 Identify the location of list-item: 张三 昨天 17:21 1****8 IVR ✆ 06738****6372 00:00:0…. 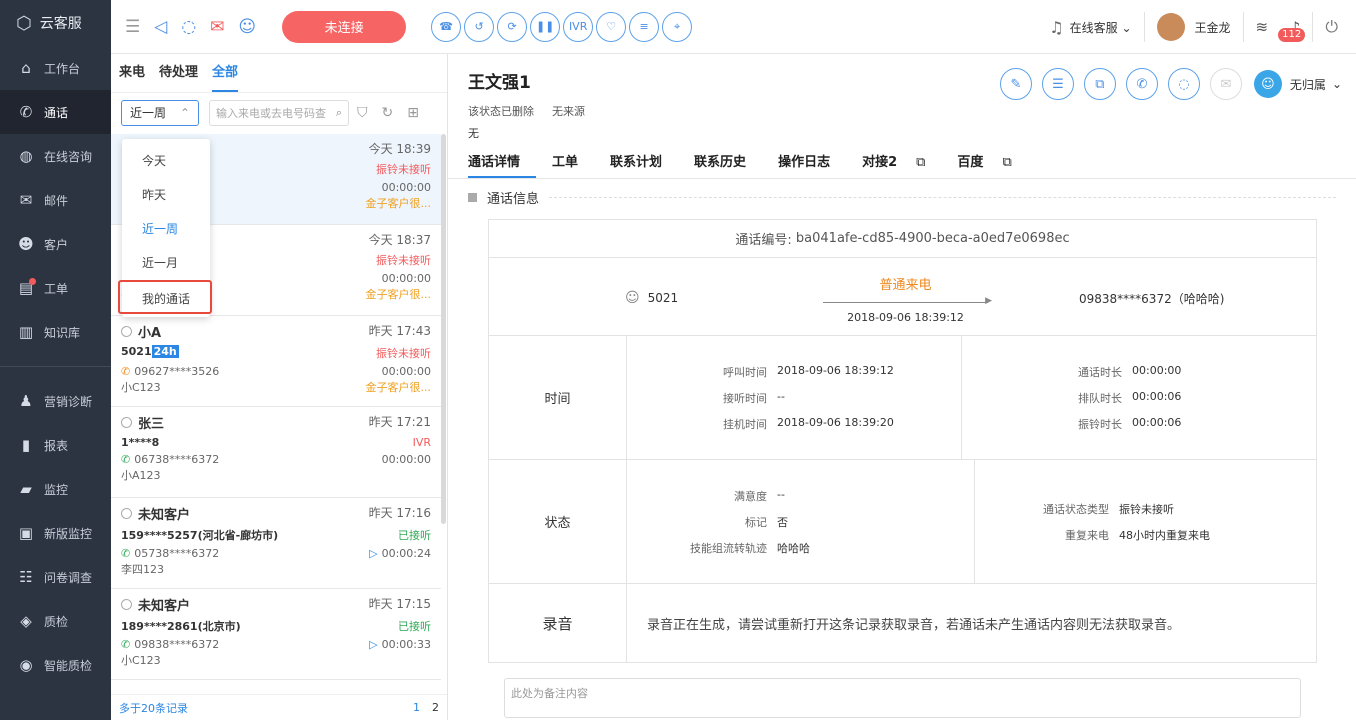
(276, 452).